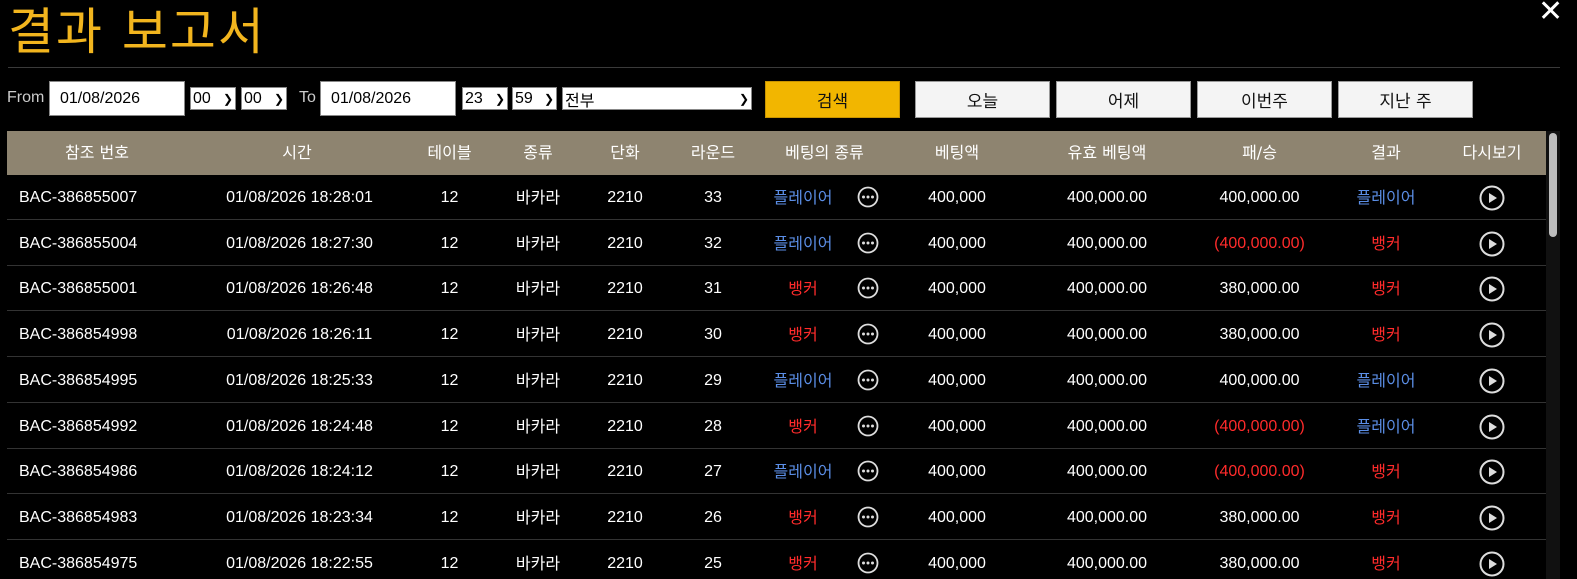 Image resolution: width=1577 pixels, height=579 pixels. What do you see at coordinates (264, 98) in the screenshot?
I see `from-minute-select: 00 ❯` at bounding box center [264, 98].